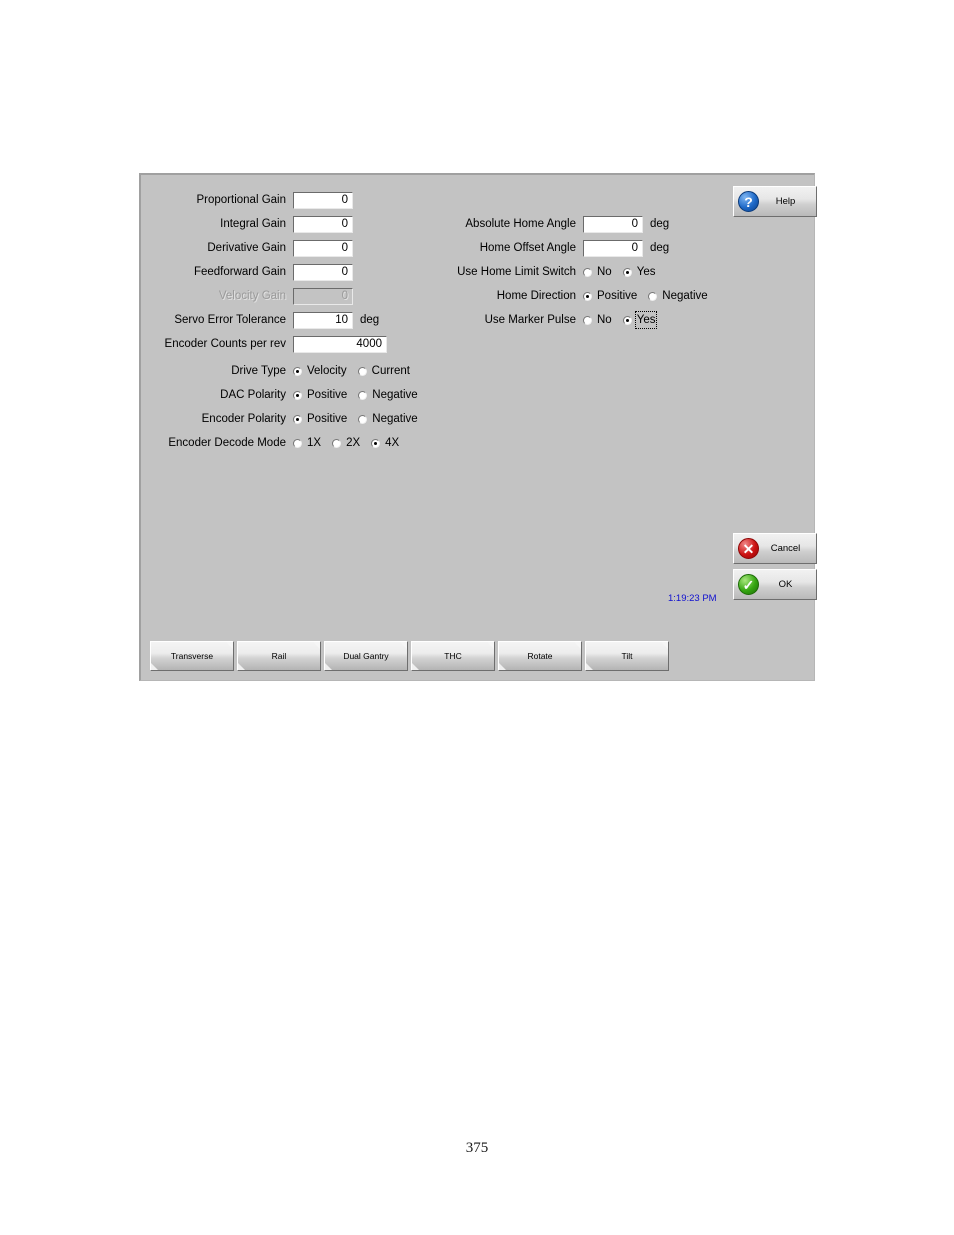  I want to click on input-servo-error-tolerance: 10, so click(323, 320).